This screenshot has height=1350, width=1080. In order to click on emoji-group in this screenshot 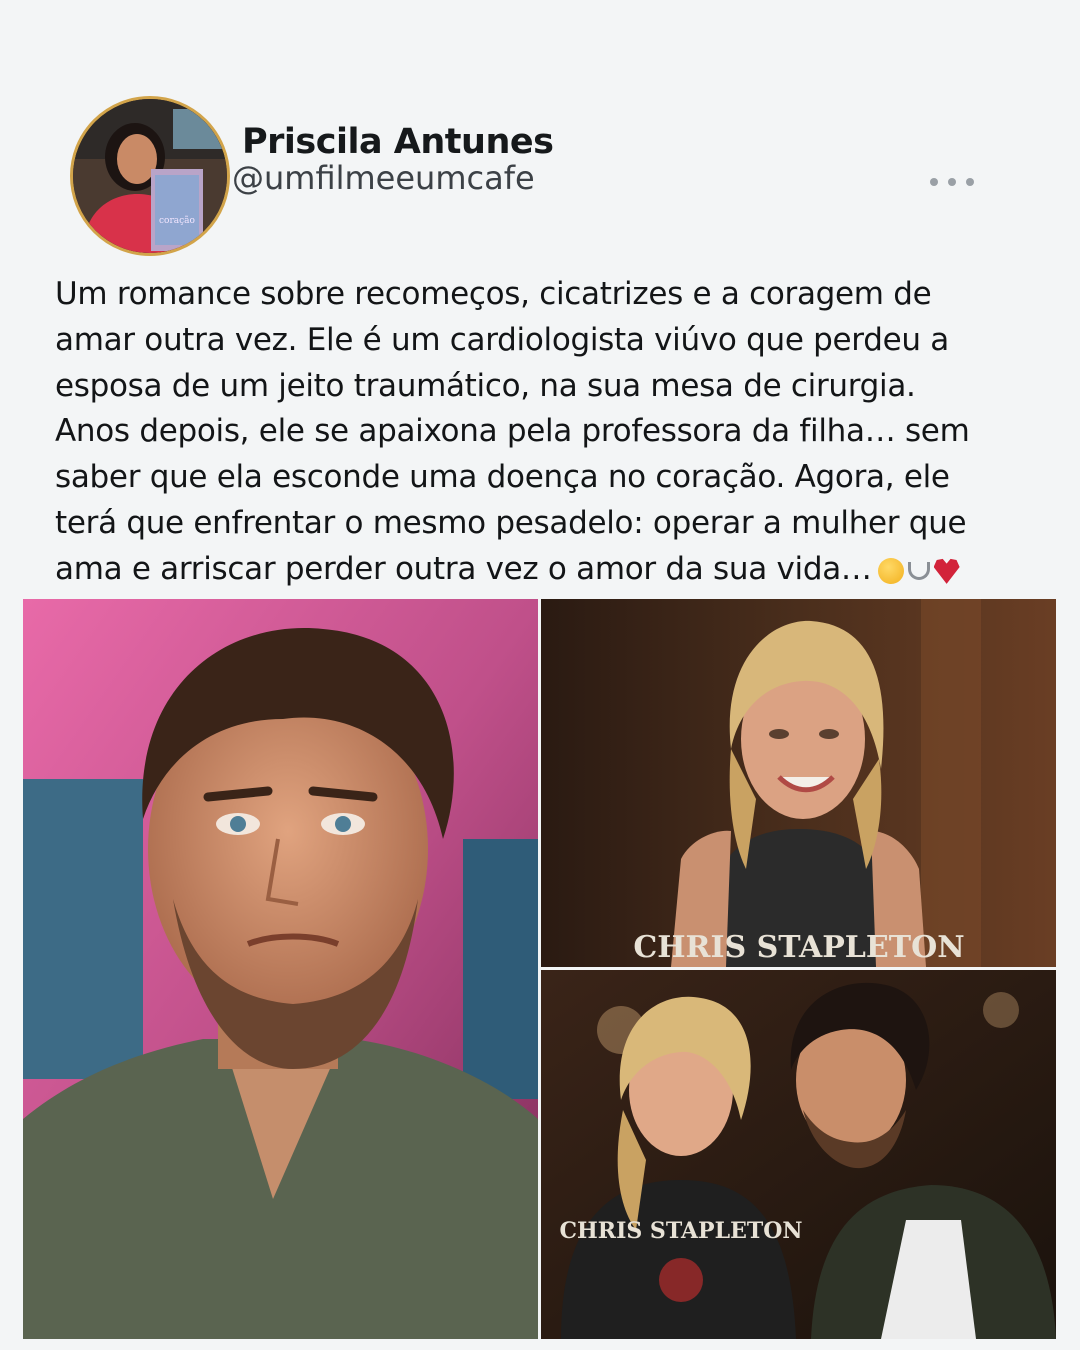, I will do `click(920, 570)`.